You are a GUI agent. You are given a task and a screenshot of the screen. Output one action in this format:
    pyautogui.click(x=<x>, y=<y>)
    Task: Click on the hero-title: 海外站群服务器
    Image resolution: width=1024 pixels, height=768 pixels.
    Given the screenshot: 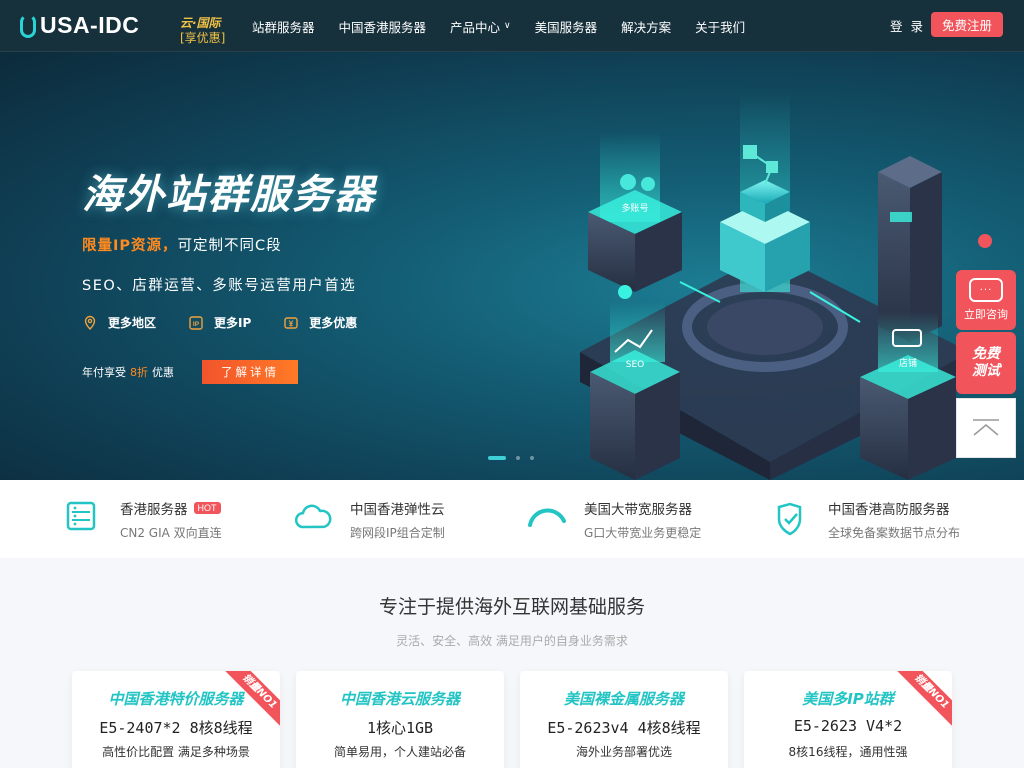 What is the action you would take?
    pyautogui.click(x=229, y=195)
    